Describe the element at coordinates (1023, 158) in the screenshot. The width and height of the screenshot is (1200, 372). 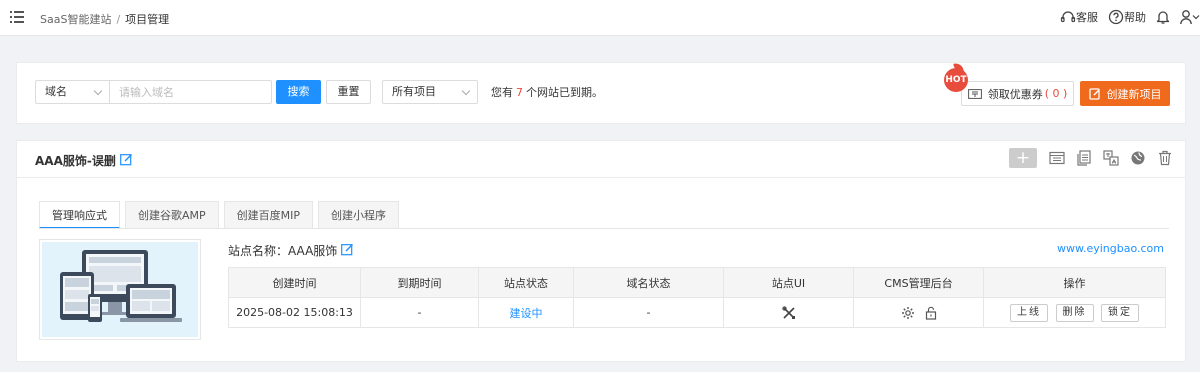
I see `add-icon: +` at that location.